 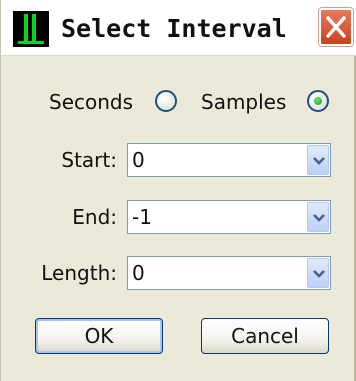 What do you see at coordinates (31, 29) in the screenshot?
I see `app-waveform-icon` at bounding box center [31, 29].